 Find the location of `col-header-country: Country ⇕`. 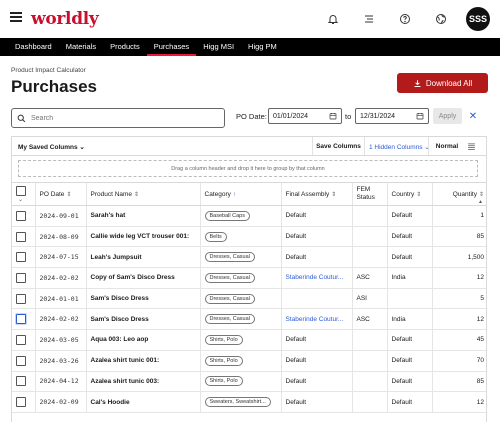

col-header-country: Country ⇕ is located at coordinates (409, 194).